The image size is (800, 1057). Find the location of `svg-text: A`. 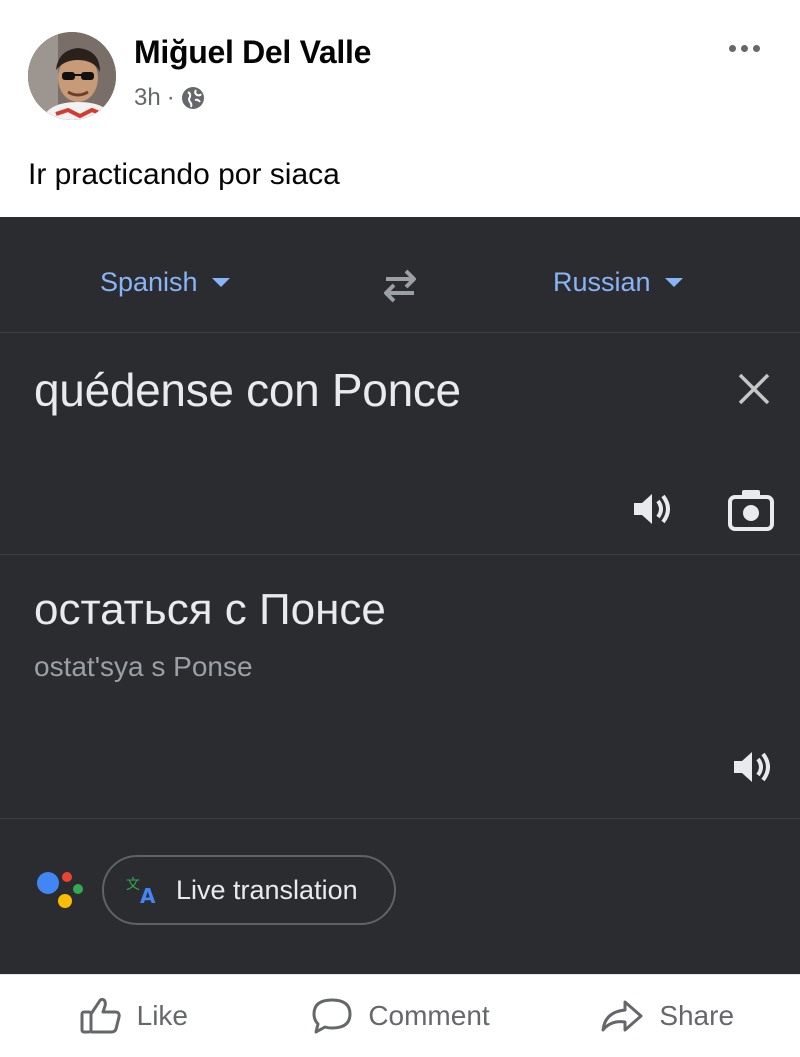

svg-text: A is located at coordinates (148, 894).